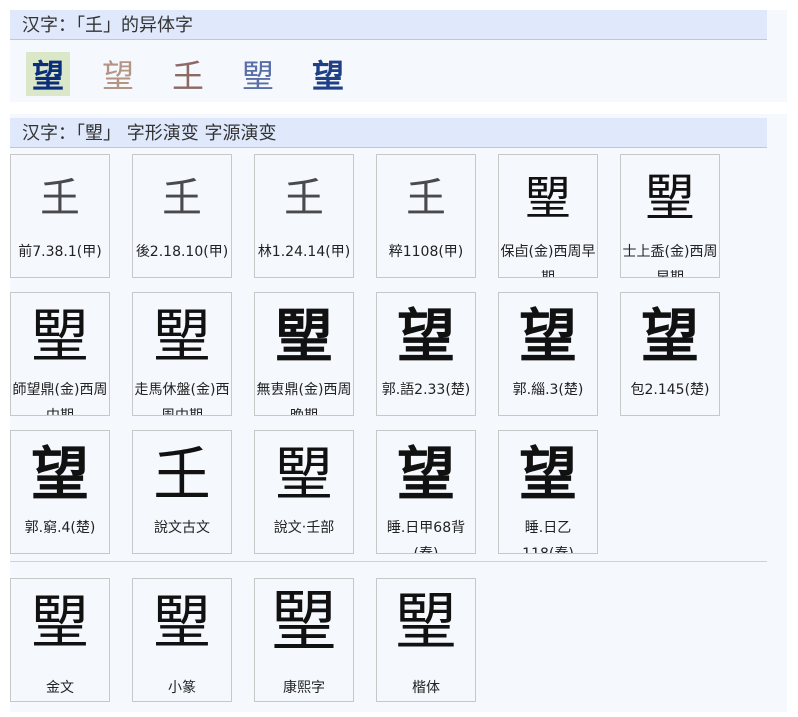 This screenshot has height=717, width=798. Describe the element at coordinates (304, 252) in the screenshot. I see `tile-caption: 林1.24.14(甲)` at that location.